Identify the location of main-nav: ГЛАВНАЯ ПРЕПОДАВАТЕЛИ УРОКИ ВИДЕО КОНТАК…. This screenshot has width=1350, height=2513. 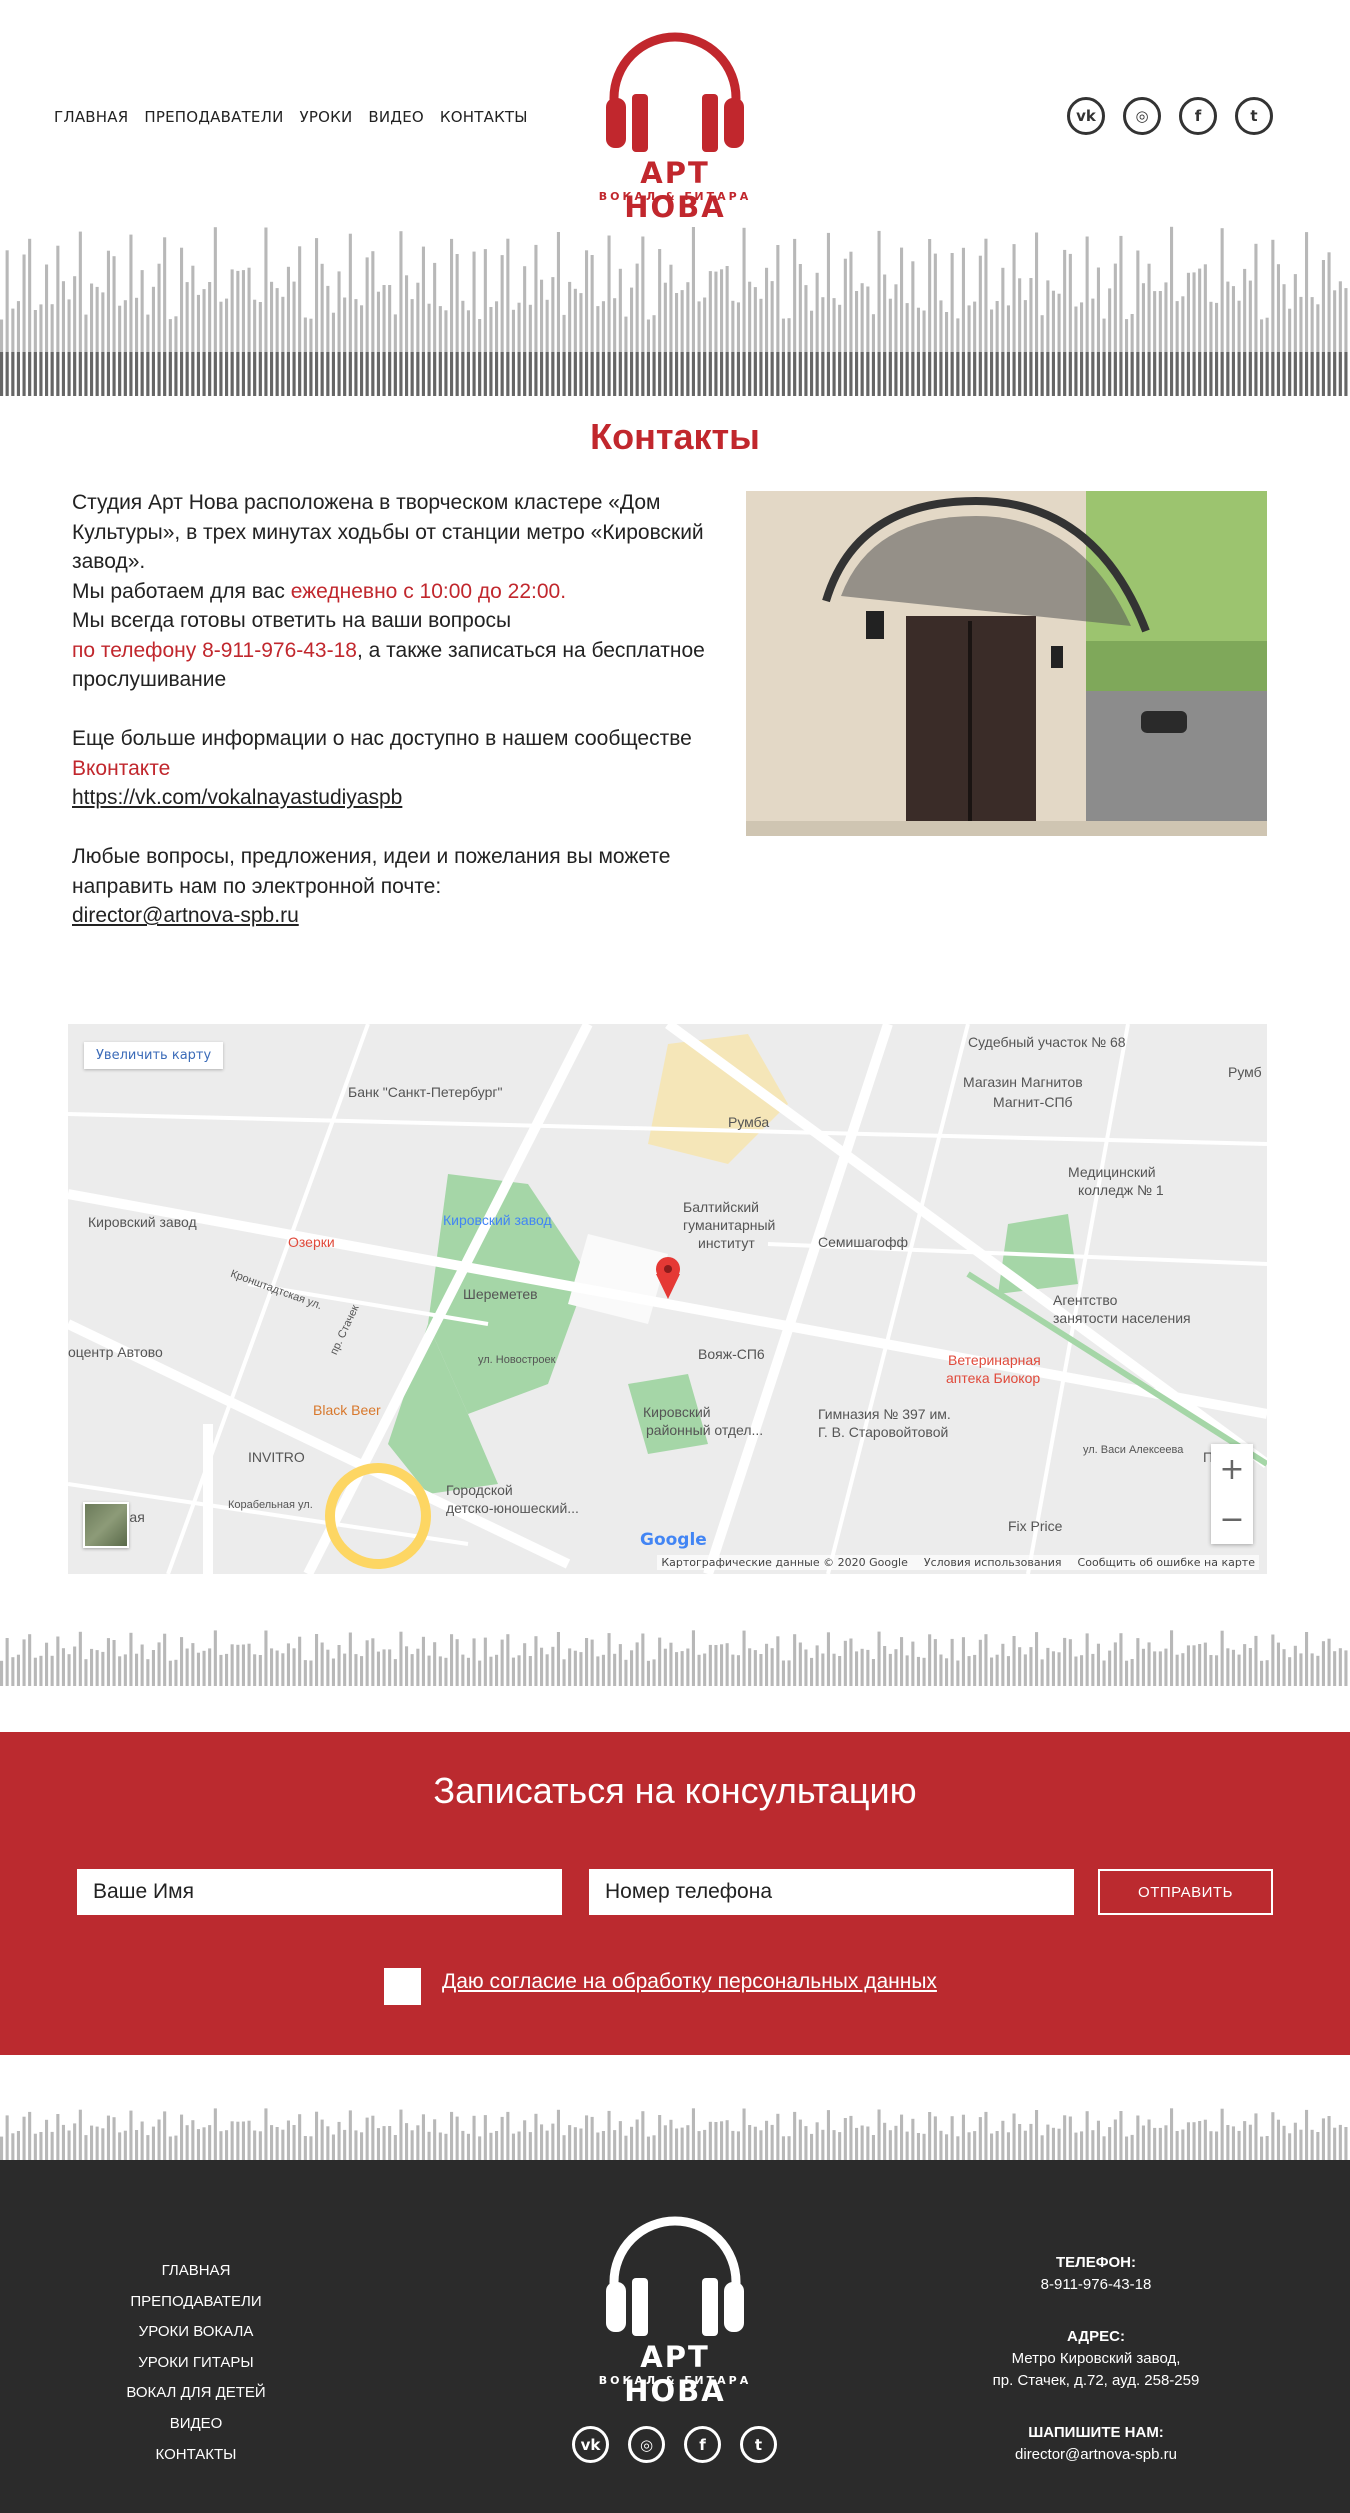
(291, 117).